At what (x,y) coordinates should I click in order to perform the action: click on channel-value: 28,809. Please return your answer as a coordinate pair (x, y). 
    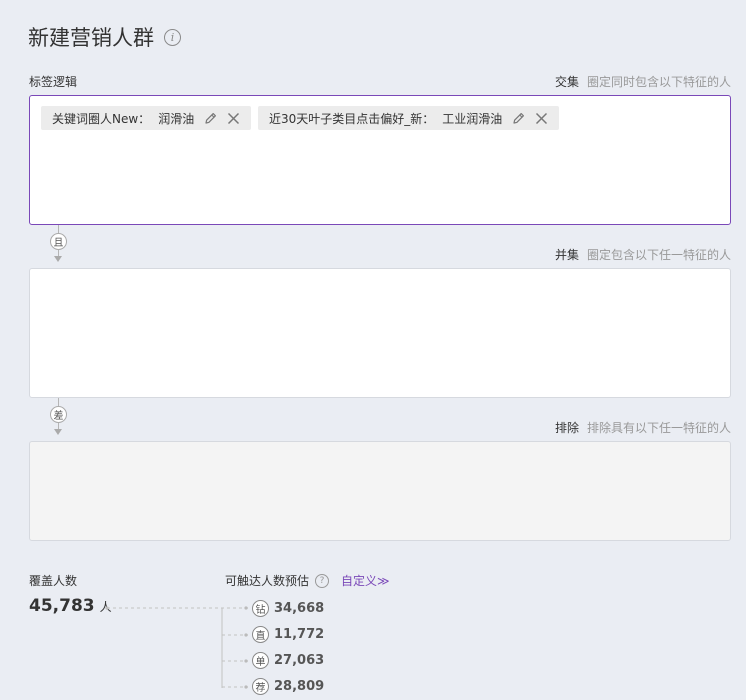
    Looking at the image, I should click on (299, 686).